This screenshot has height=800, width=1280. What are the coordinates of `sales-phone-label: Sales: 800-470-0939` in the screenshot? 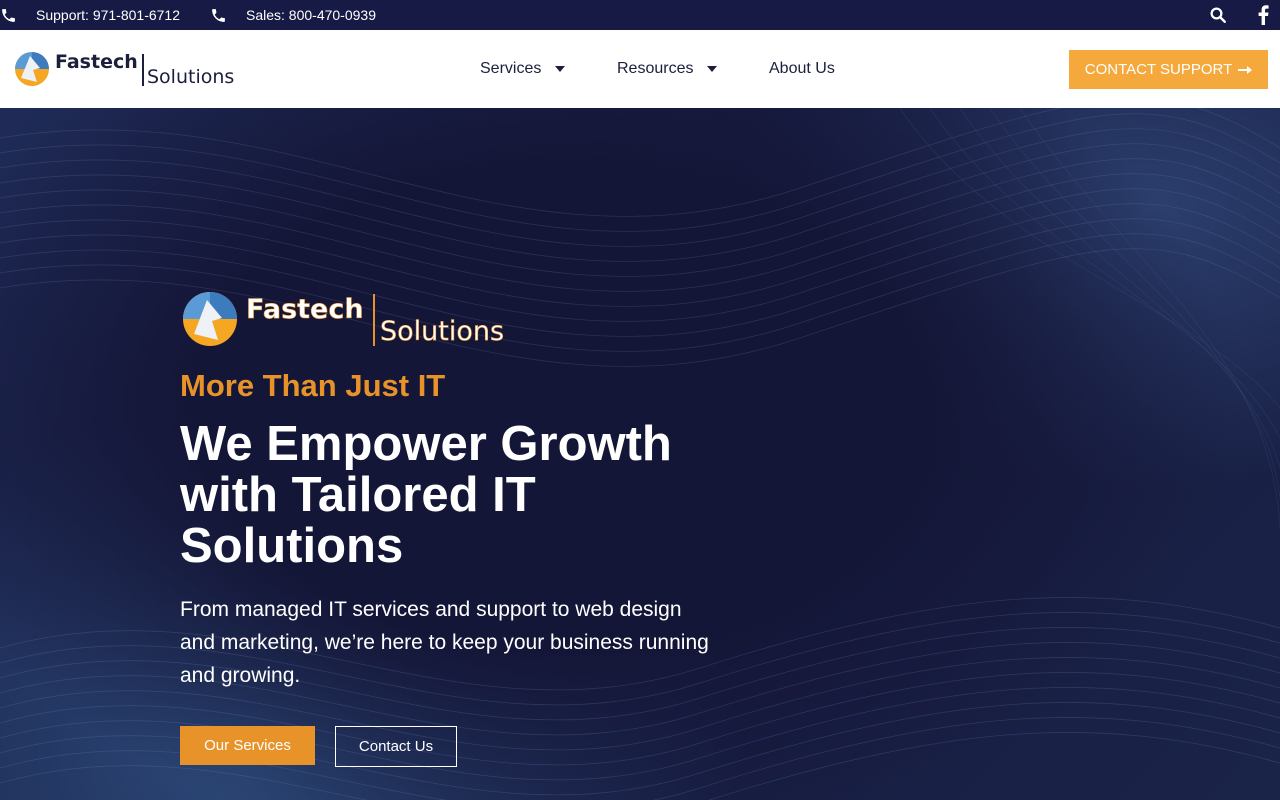 It's located at (311, 15).